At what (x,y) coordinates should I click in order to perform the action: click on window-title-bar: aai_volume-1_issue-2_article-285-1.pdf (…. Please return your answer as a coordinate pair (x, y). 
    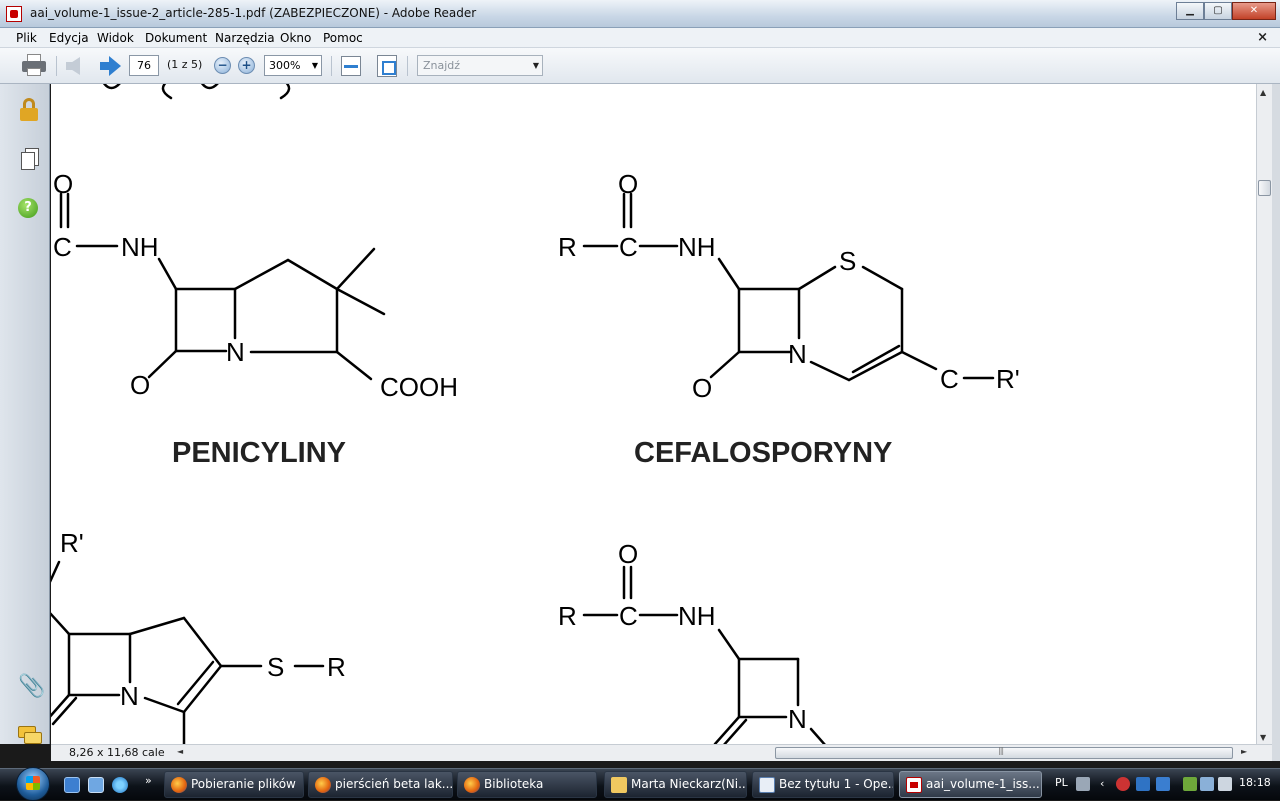
    Looking at the image, I should click on (640, 14).